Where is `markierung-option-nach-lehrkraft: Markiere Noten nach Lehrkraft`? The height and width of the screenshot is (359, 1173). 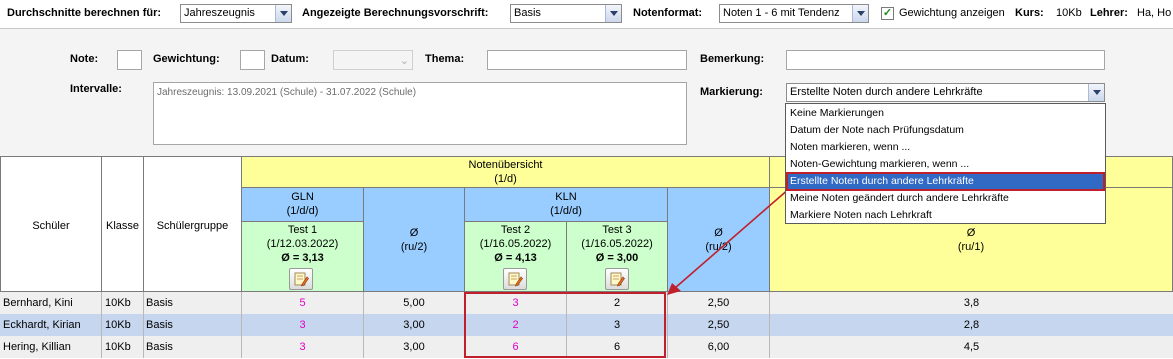
markierung-option-nach-lehrkraft: Markiere Noten nach Lehrkraft is located at coordinates (945, 215).